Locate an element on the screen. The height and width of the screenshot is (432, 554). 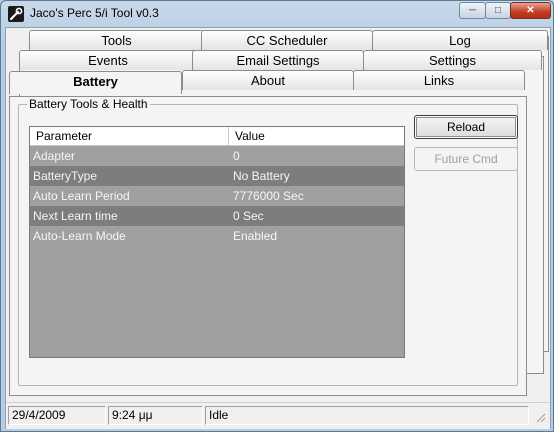
value-cell: No Battery is located at coordinates (261, 176).